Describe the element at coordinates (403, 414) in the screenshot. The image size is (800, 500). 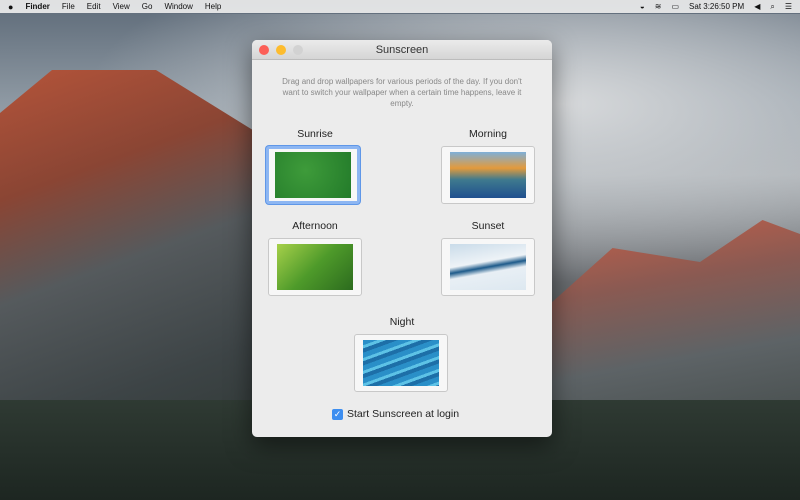
I see `start-at-login-label: Start Sunscreen at login` at that location.